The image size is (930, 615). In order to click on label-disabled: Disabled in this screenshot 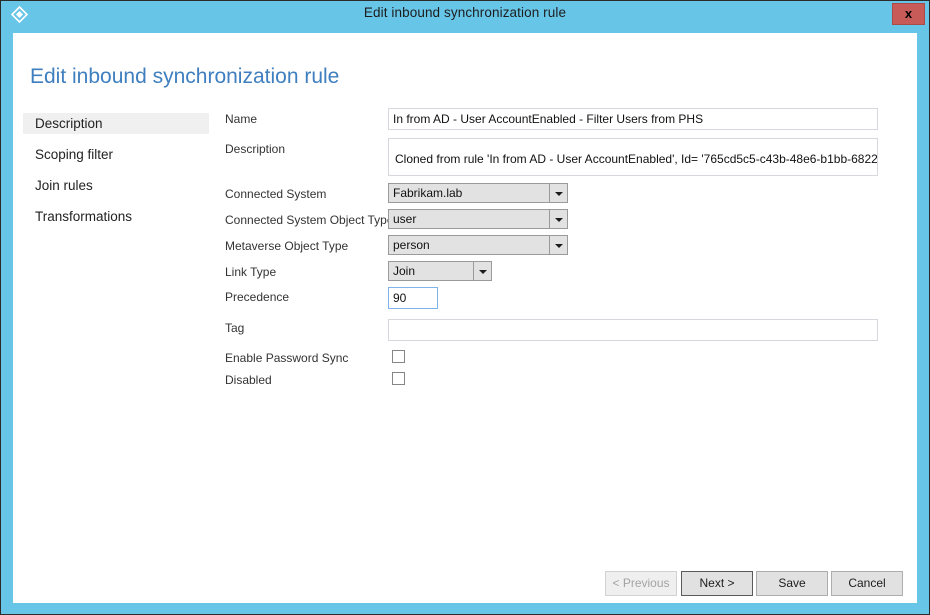, I will do `click(248, 380)`.